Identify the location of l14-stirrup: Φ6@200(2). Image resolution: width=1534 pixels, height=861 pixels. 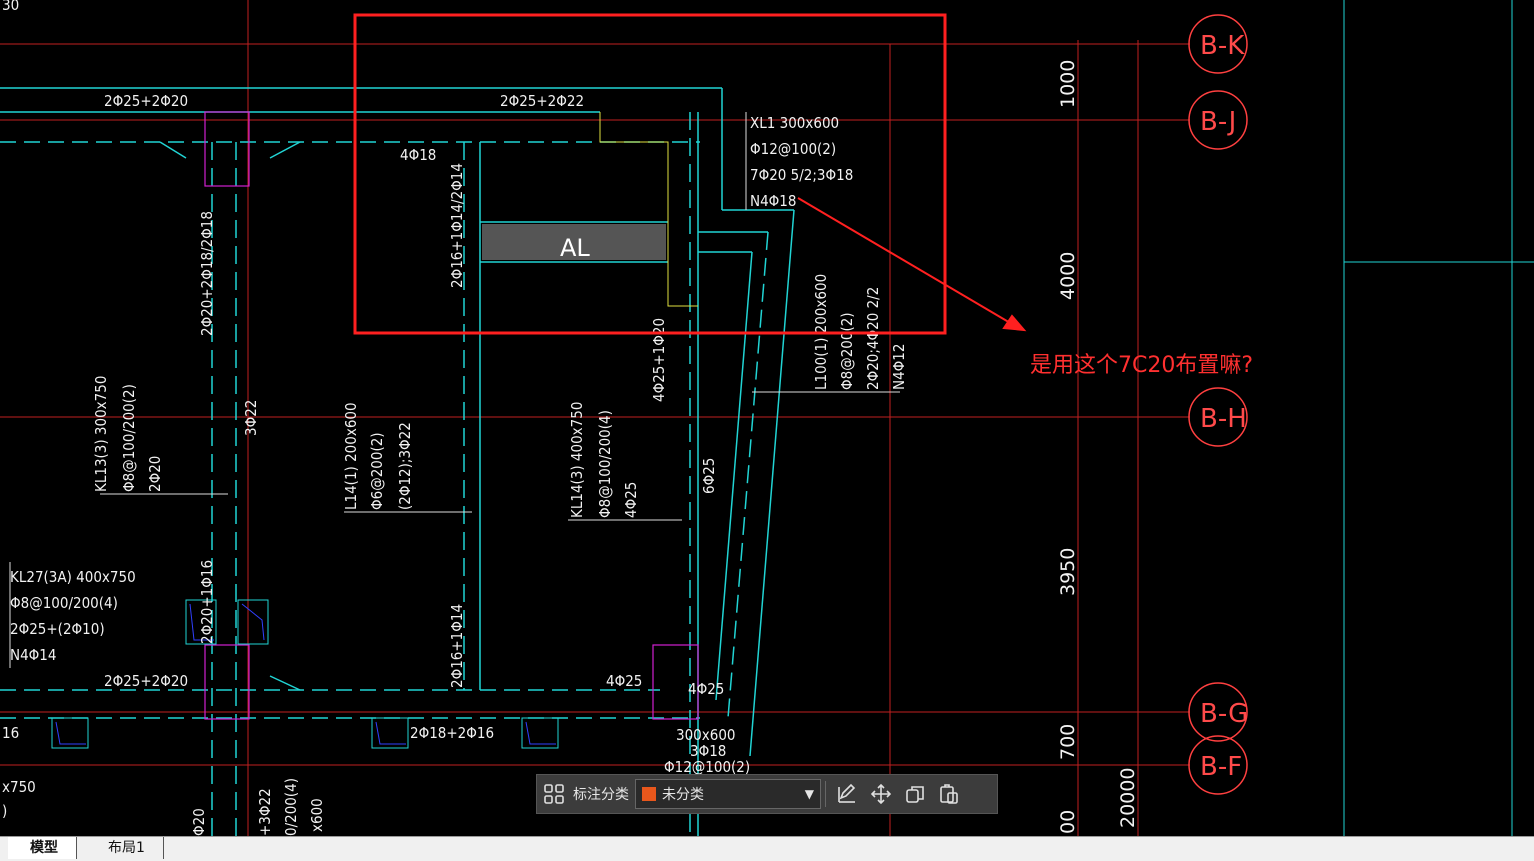
(377, 471).